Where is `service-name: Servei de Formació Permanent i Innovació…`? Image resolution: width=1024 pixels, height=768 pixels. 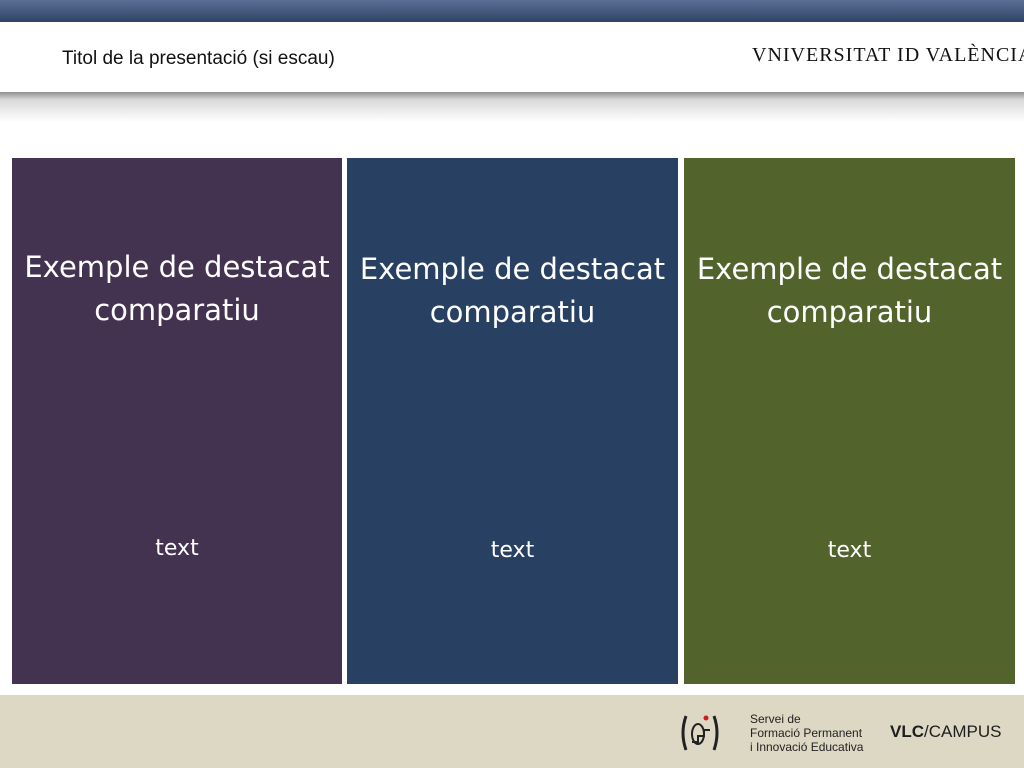
service-name: Servei de Formació Permanent i Innovació… is located at coordinates (806, 733).